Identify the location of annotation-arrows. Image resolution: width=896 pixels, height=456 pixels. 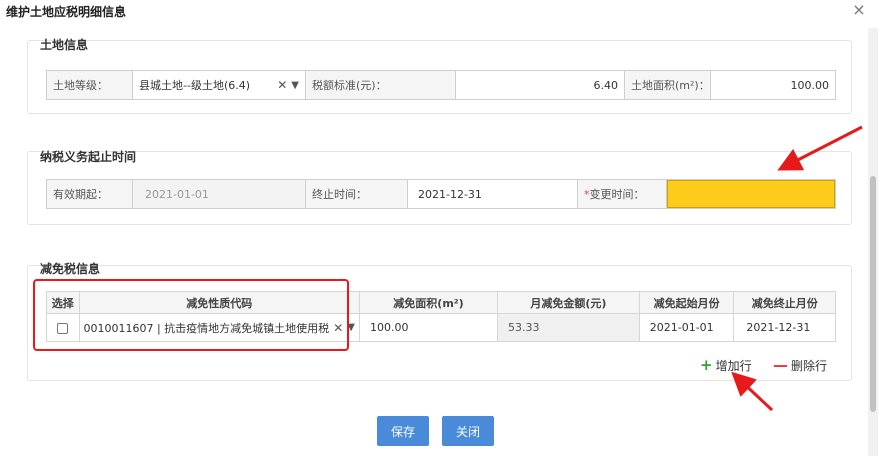
(797, 268).